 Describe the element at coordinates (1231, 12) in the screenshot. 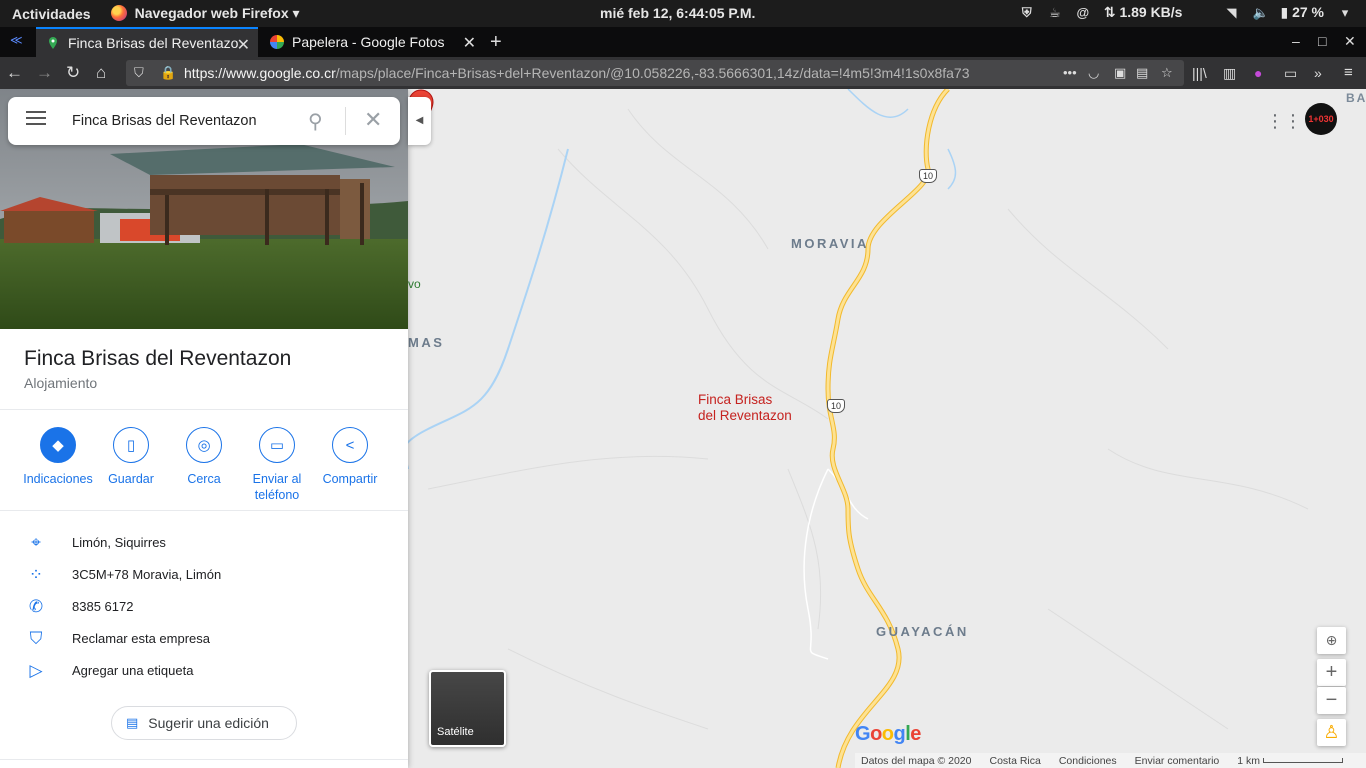

I see `wifi-icon: ◥` at that location.